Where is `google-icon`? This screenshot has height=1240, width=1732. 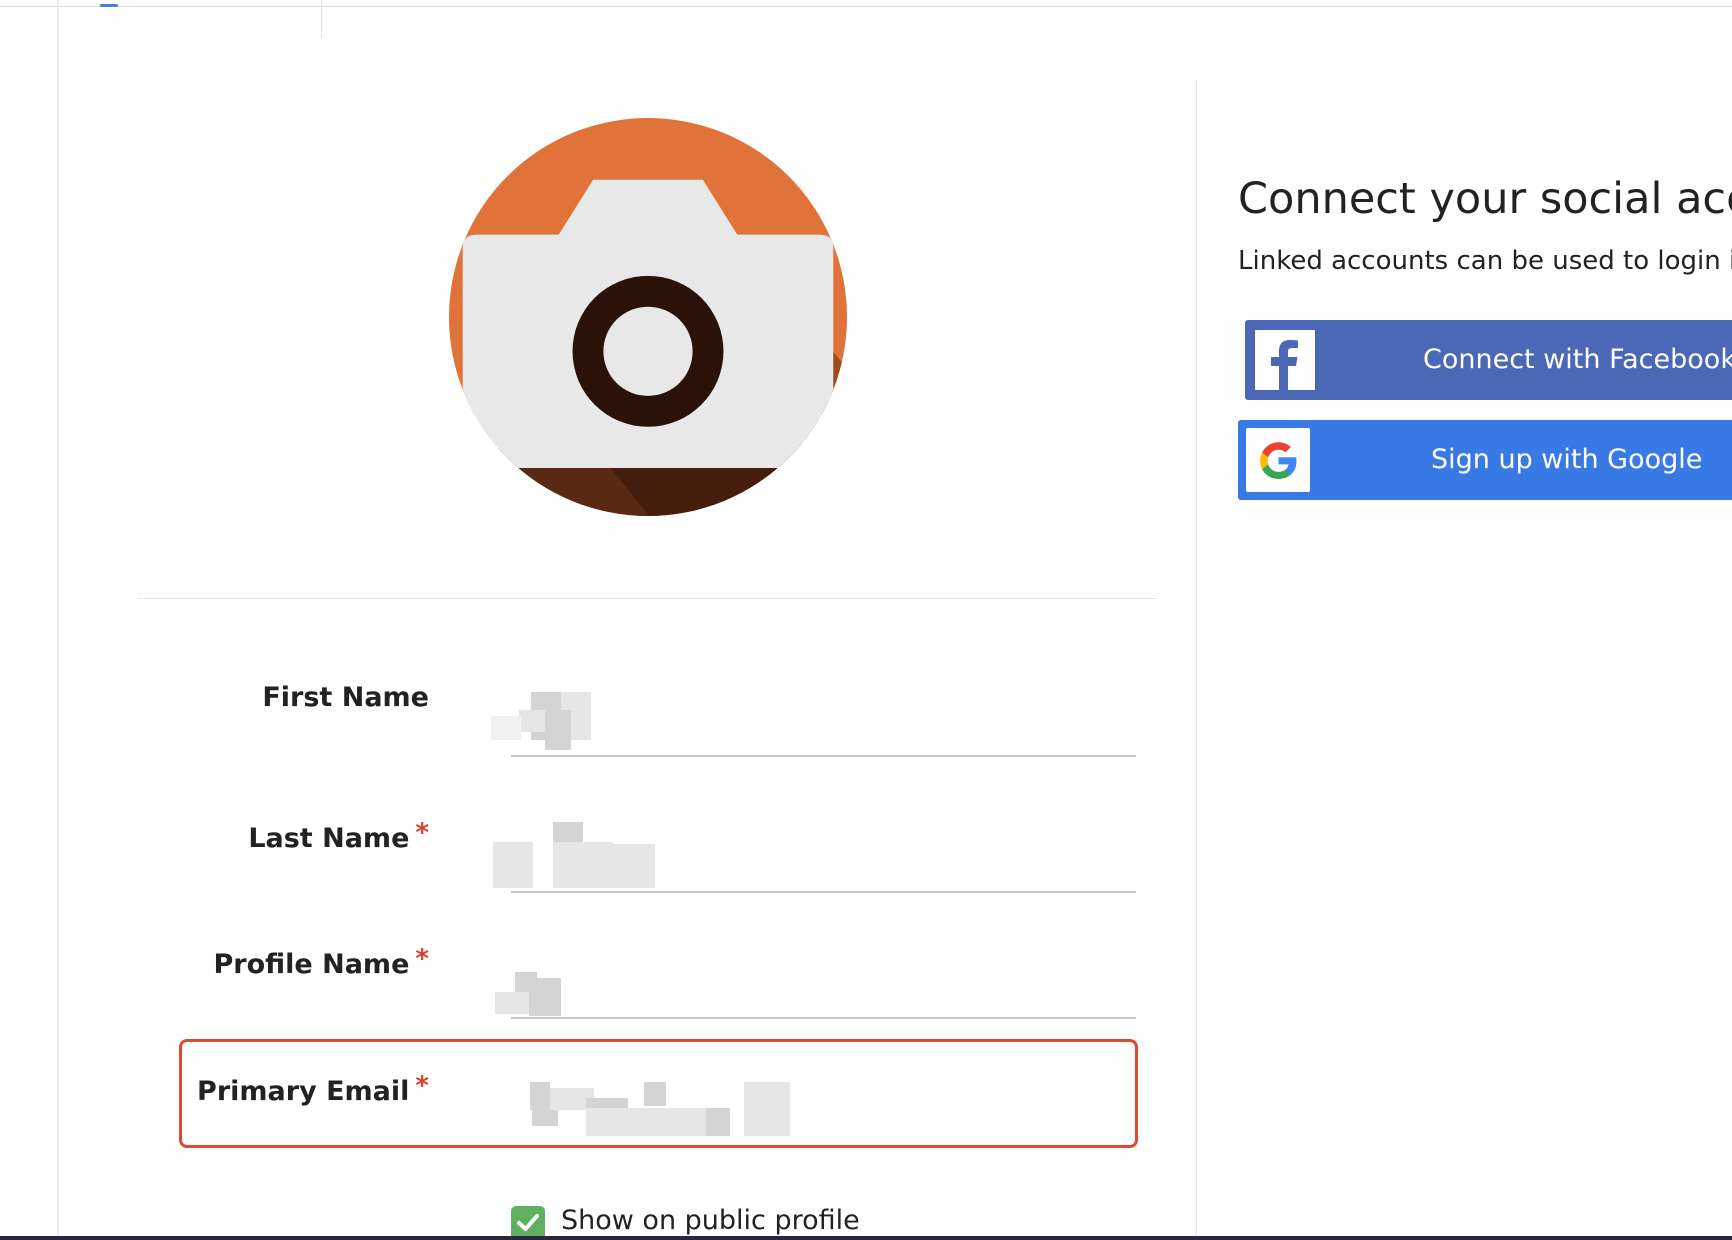 google-icon is located at coordinates (1278, 460).